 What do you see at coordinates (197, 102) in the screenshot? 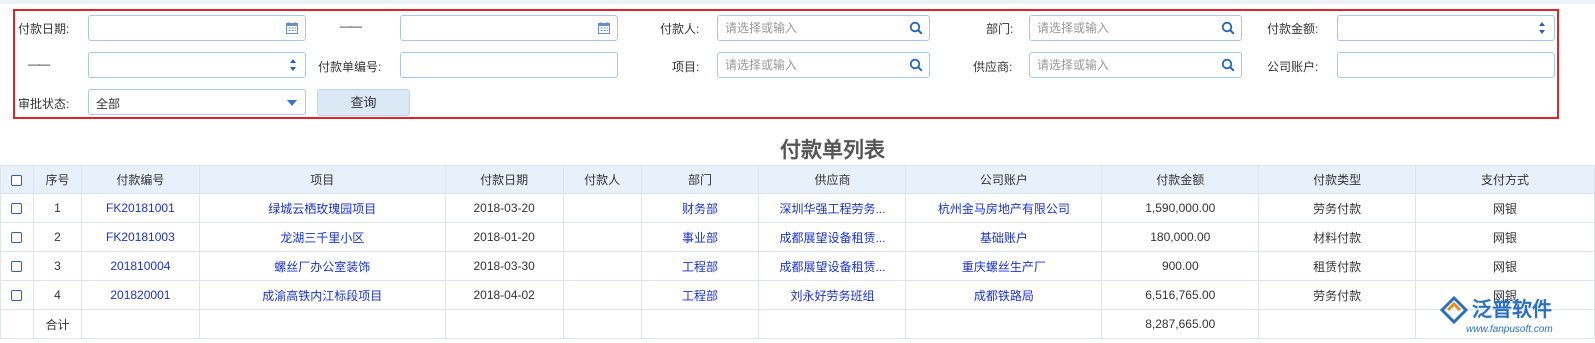
I see `approval-status-select: 全部` at bounding box center [197, 102].